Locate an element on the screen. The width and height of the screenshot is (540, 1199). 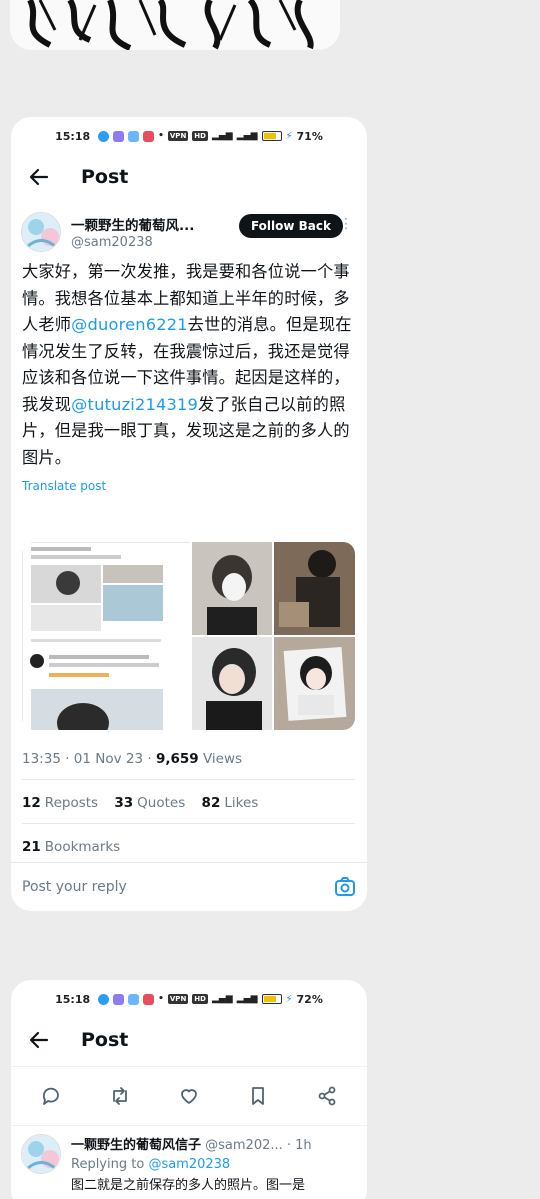
post-action-bar is located at coordinates (189, 1096).